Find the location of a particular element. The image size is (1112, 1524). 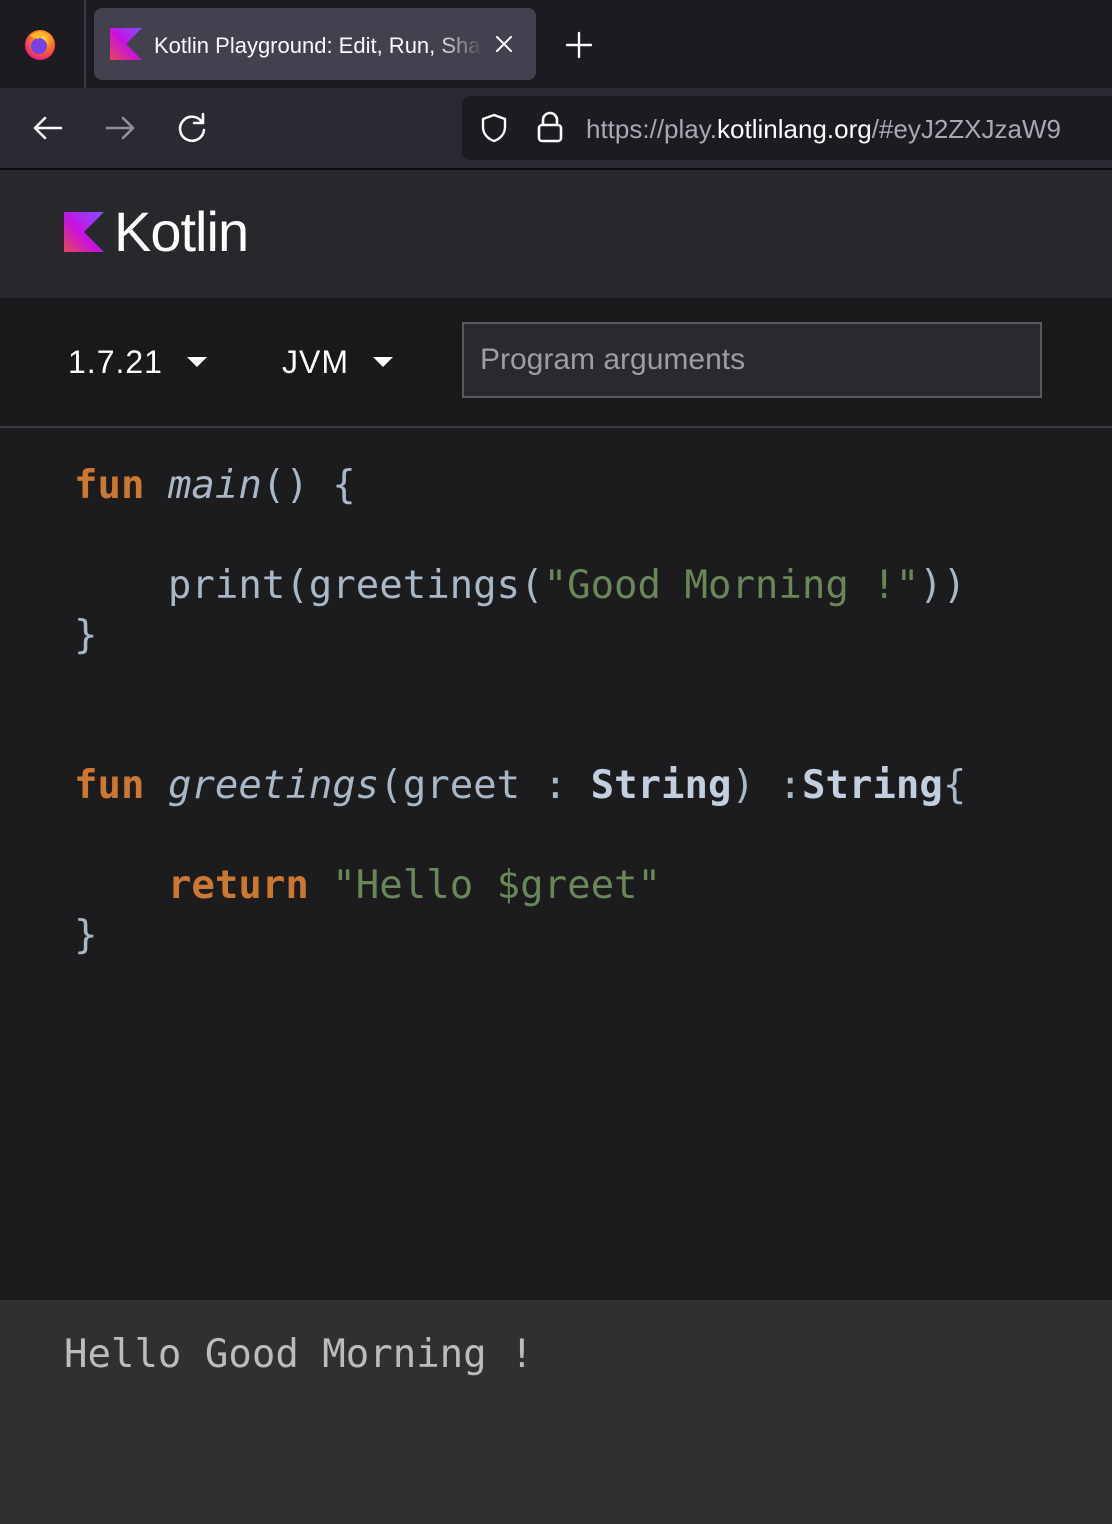

navigation-bar: https://play.kotlinlang.org/#eyJ2ZXJzaW9 is located at coordinates (556, 129).